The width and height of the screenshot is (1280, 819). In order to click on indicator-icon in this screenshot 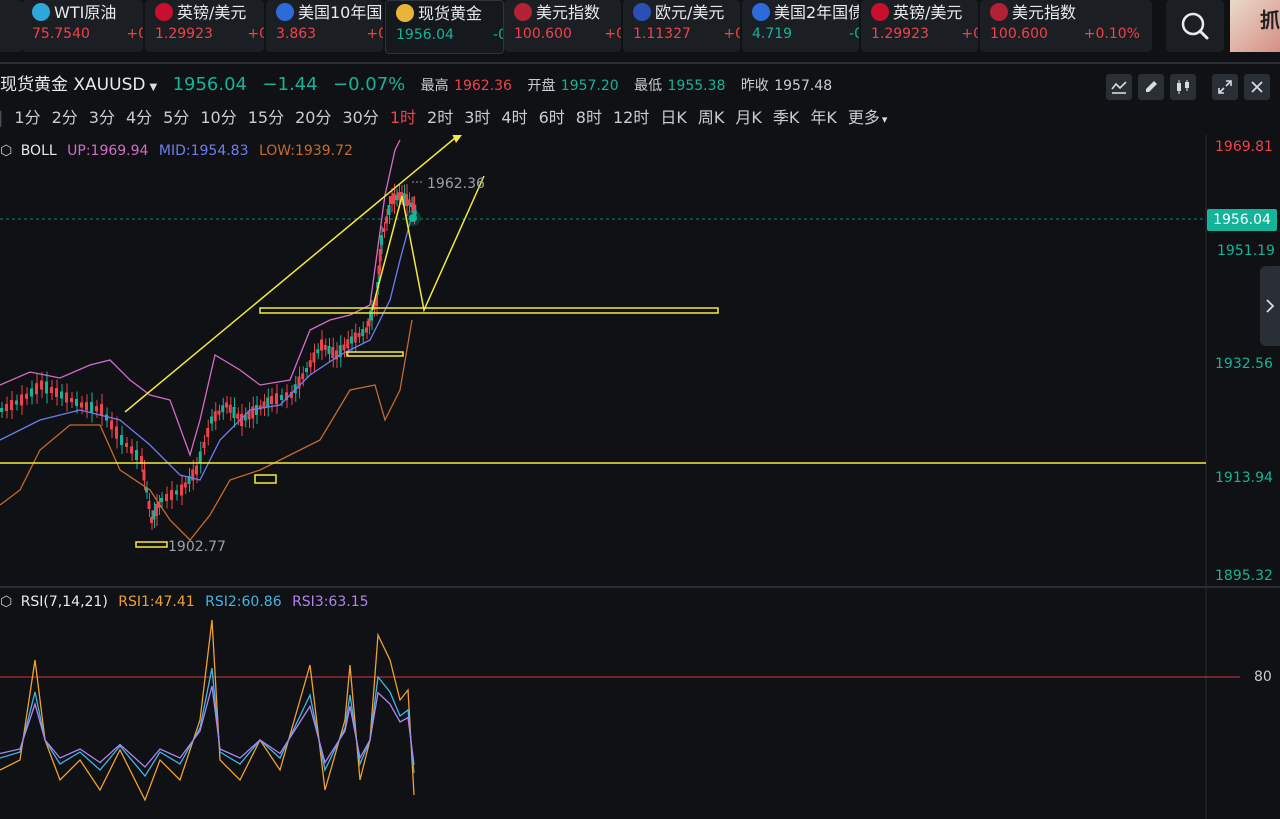, I will do `click(1119, 87)`.